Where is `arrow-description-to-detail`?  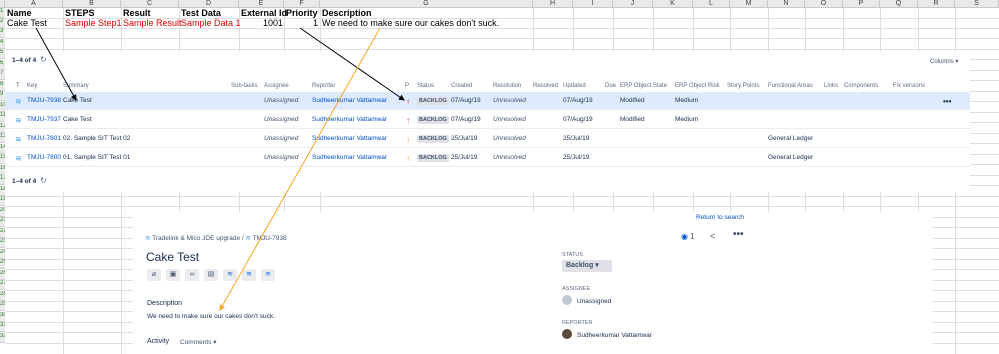 arrow-description-to-detail is located at coordinates (300, 169).